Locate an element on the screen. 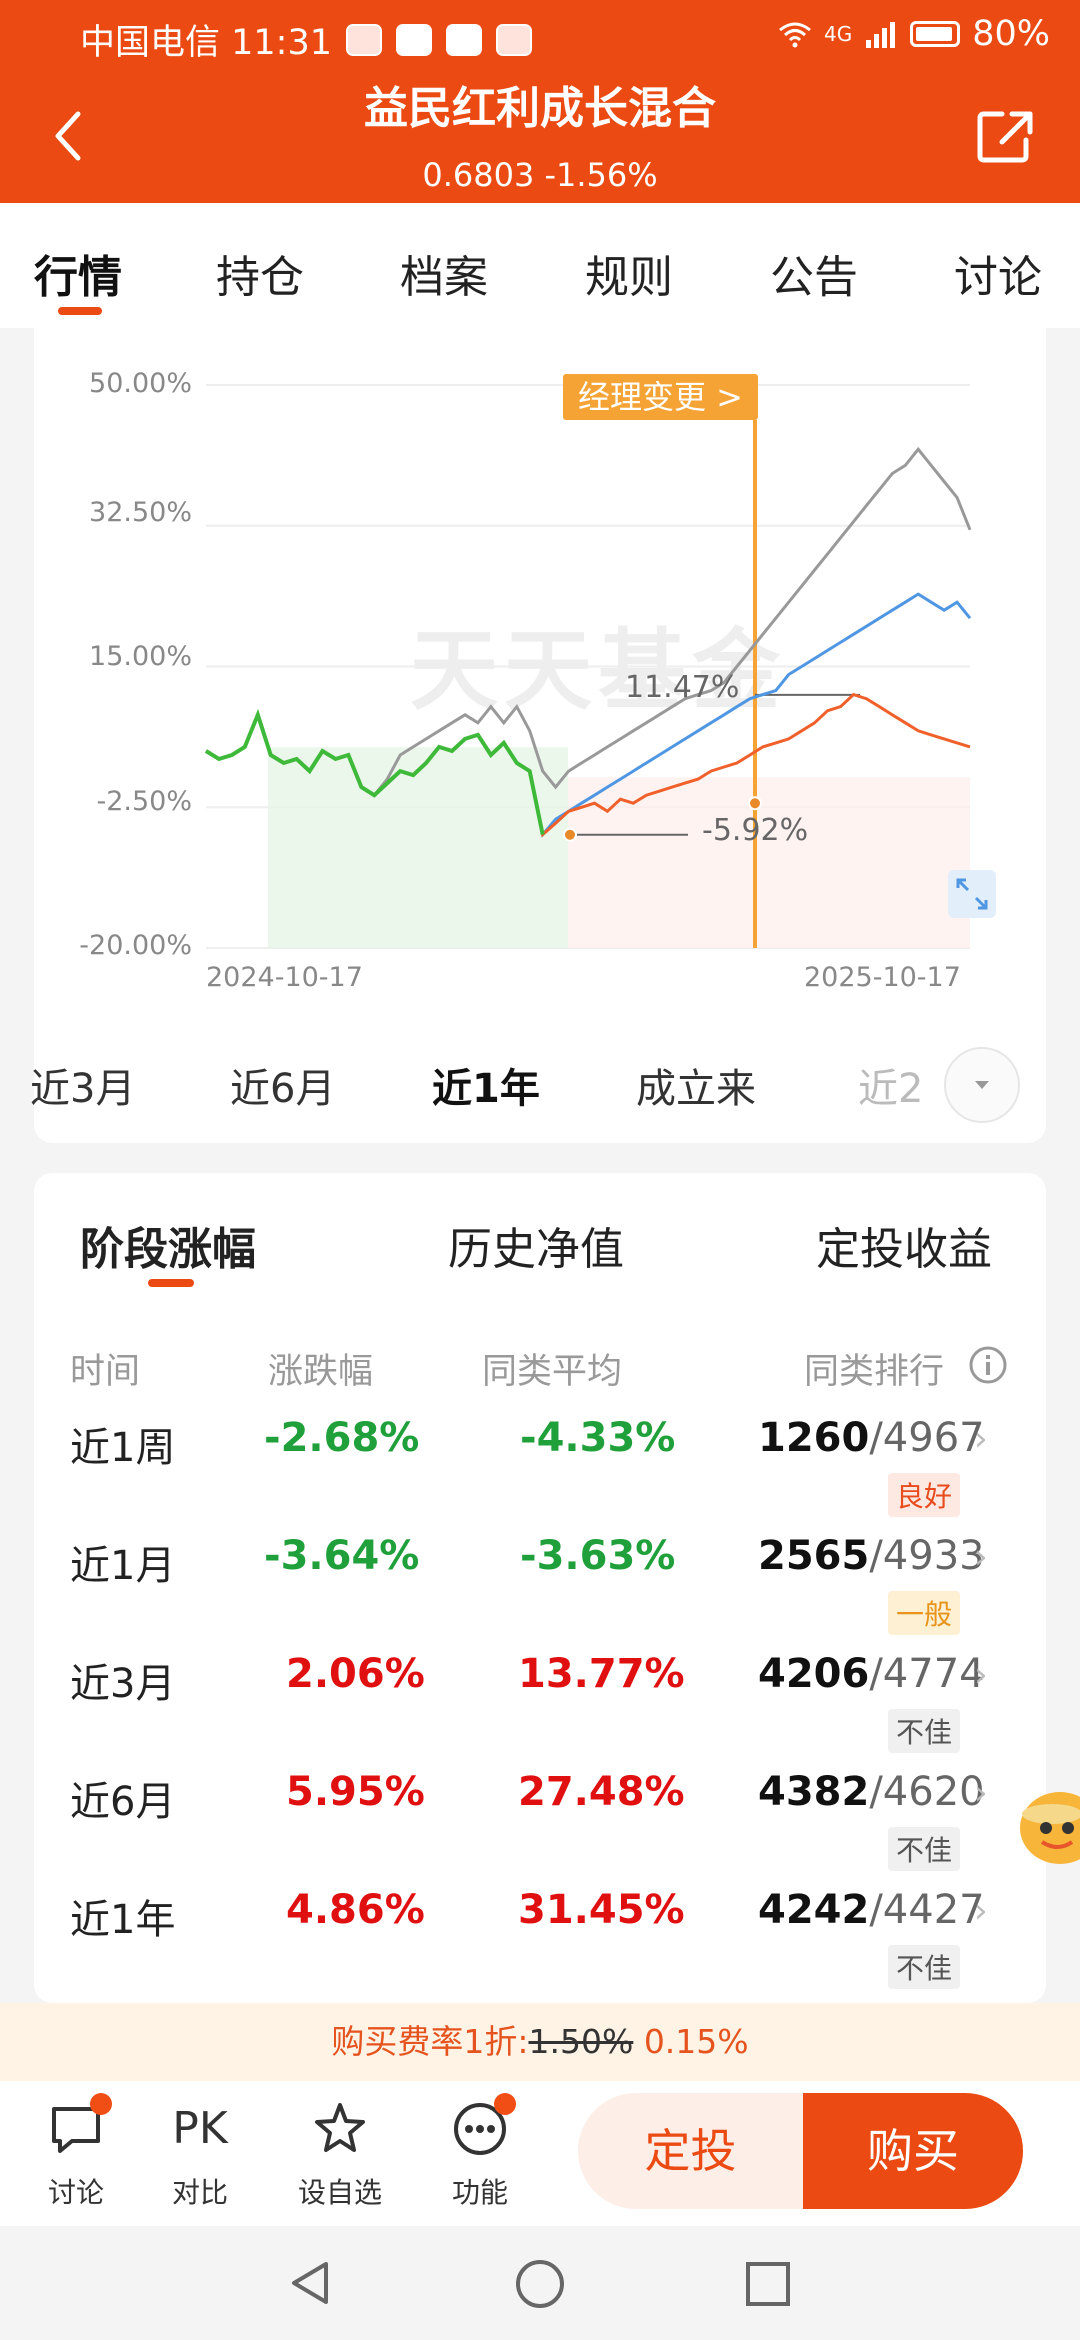  buy-button: 购买 is located at coordinates (913, 2151).